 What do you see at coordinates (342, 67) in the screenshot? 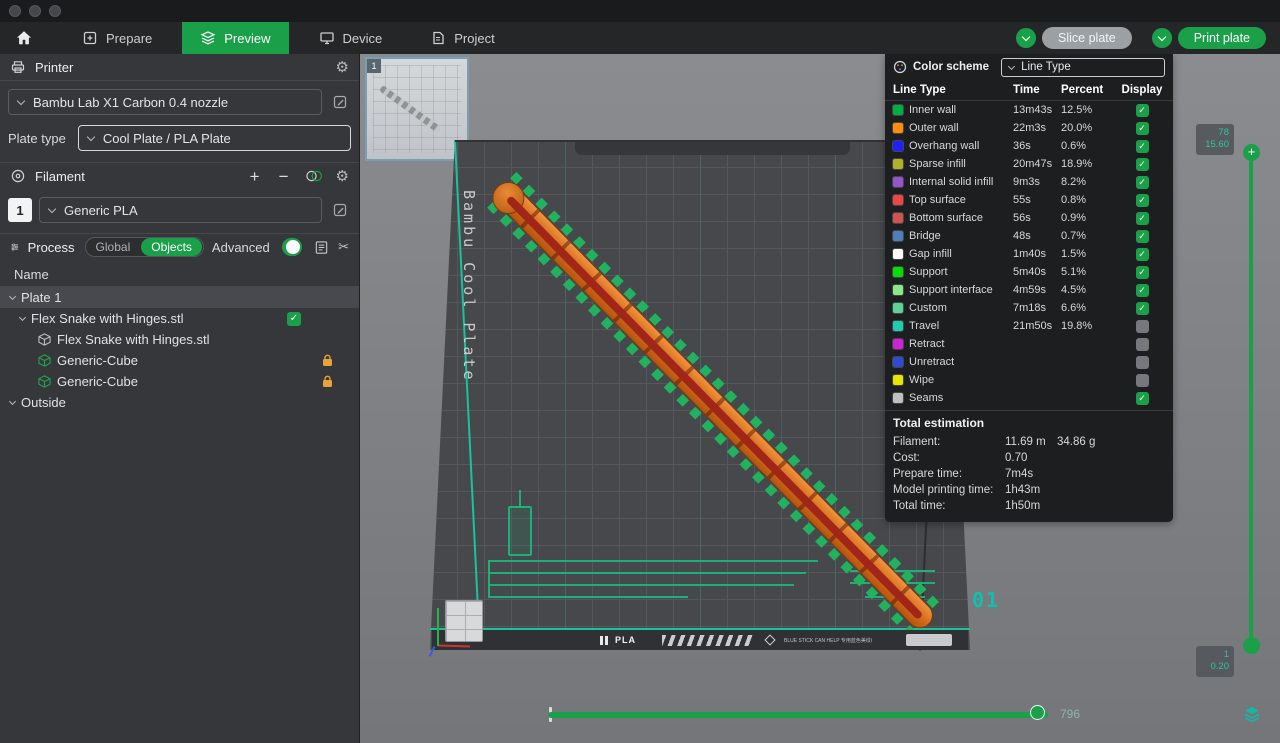
I see `printer-settings-gear-icon: ⚙` at bounding box center [342, 67].